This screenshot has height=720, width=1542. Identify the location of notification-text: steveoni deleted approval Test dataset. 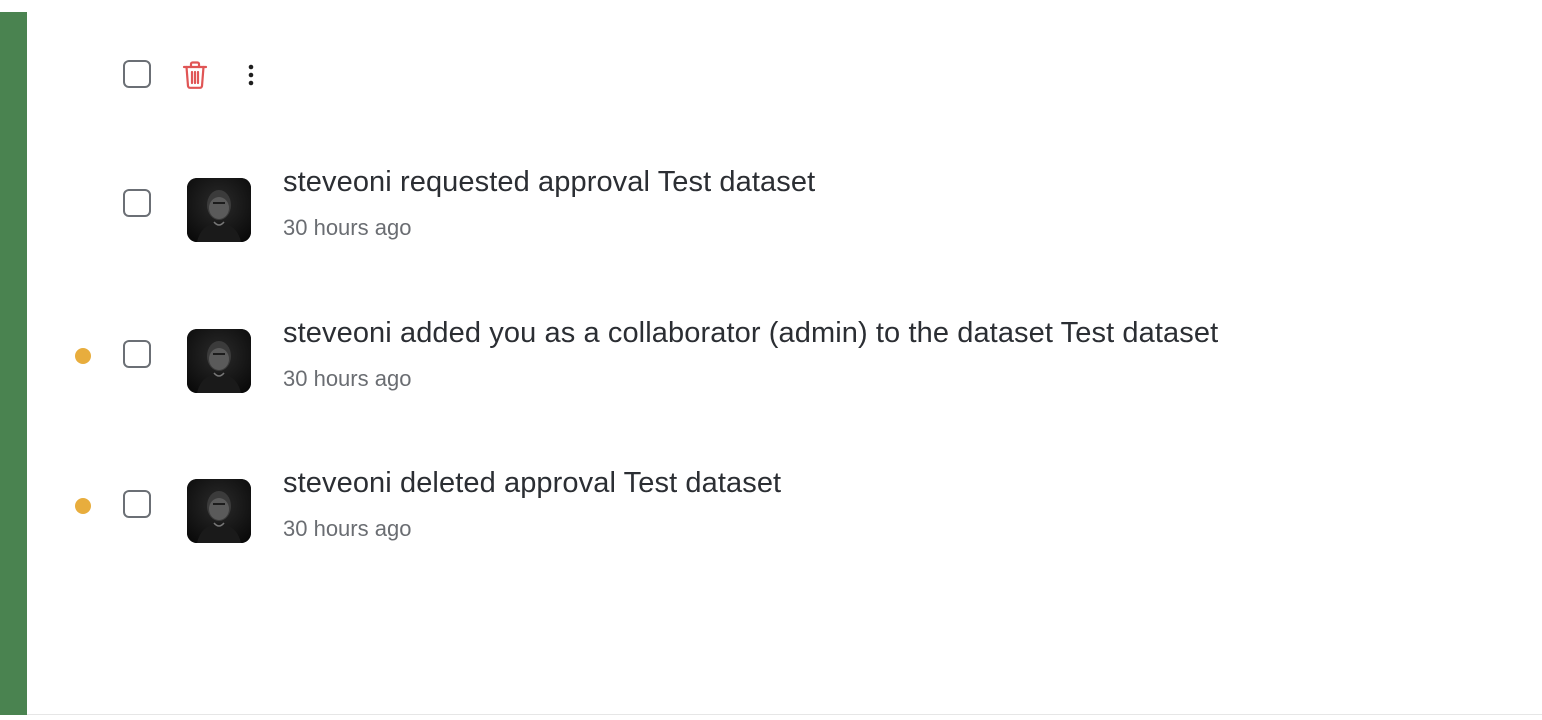
(532, 483).